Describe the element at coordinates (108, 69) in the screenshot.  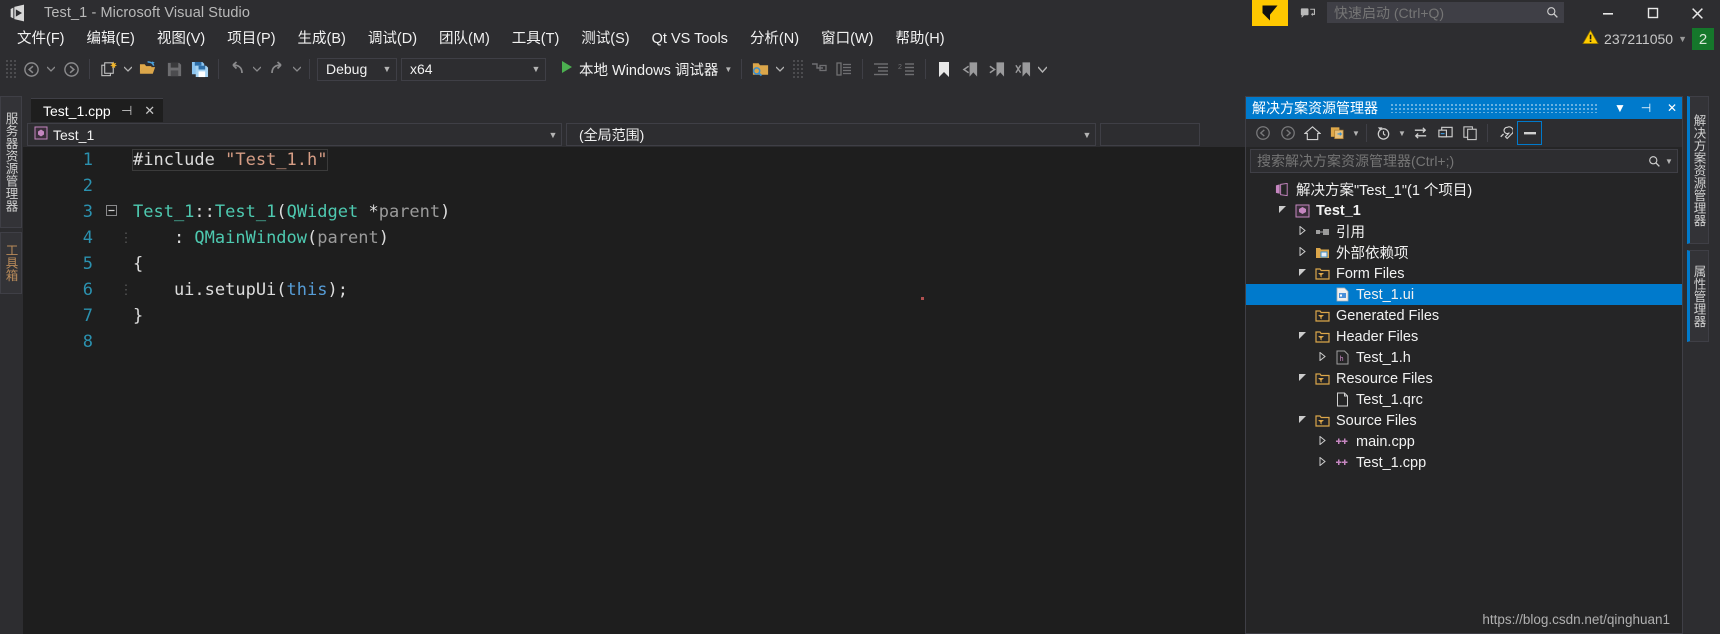
I see `new-project-icon` at that location.